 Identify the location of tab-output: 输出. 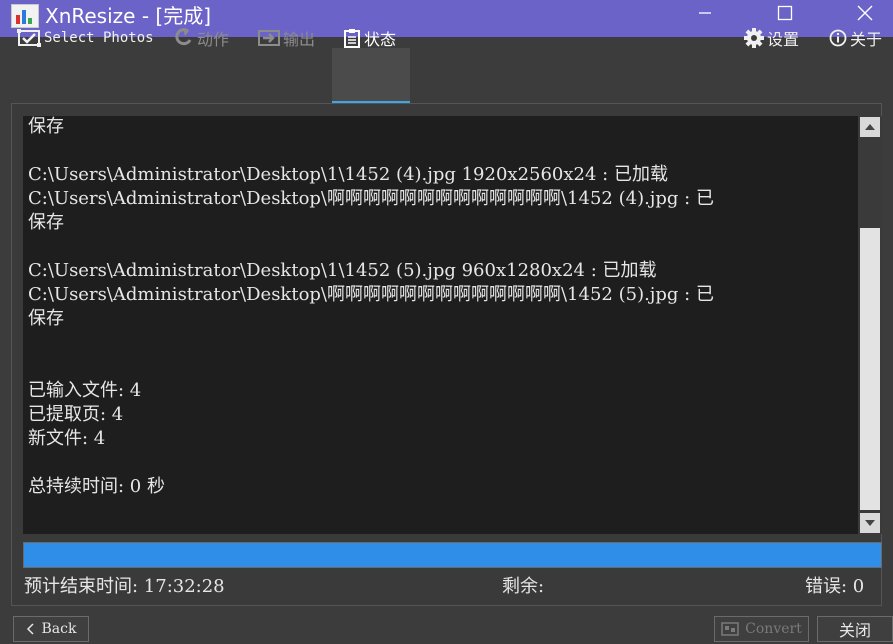
(286, 38).